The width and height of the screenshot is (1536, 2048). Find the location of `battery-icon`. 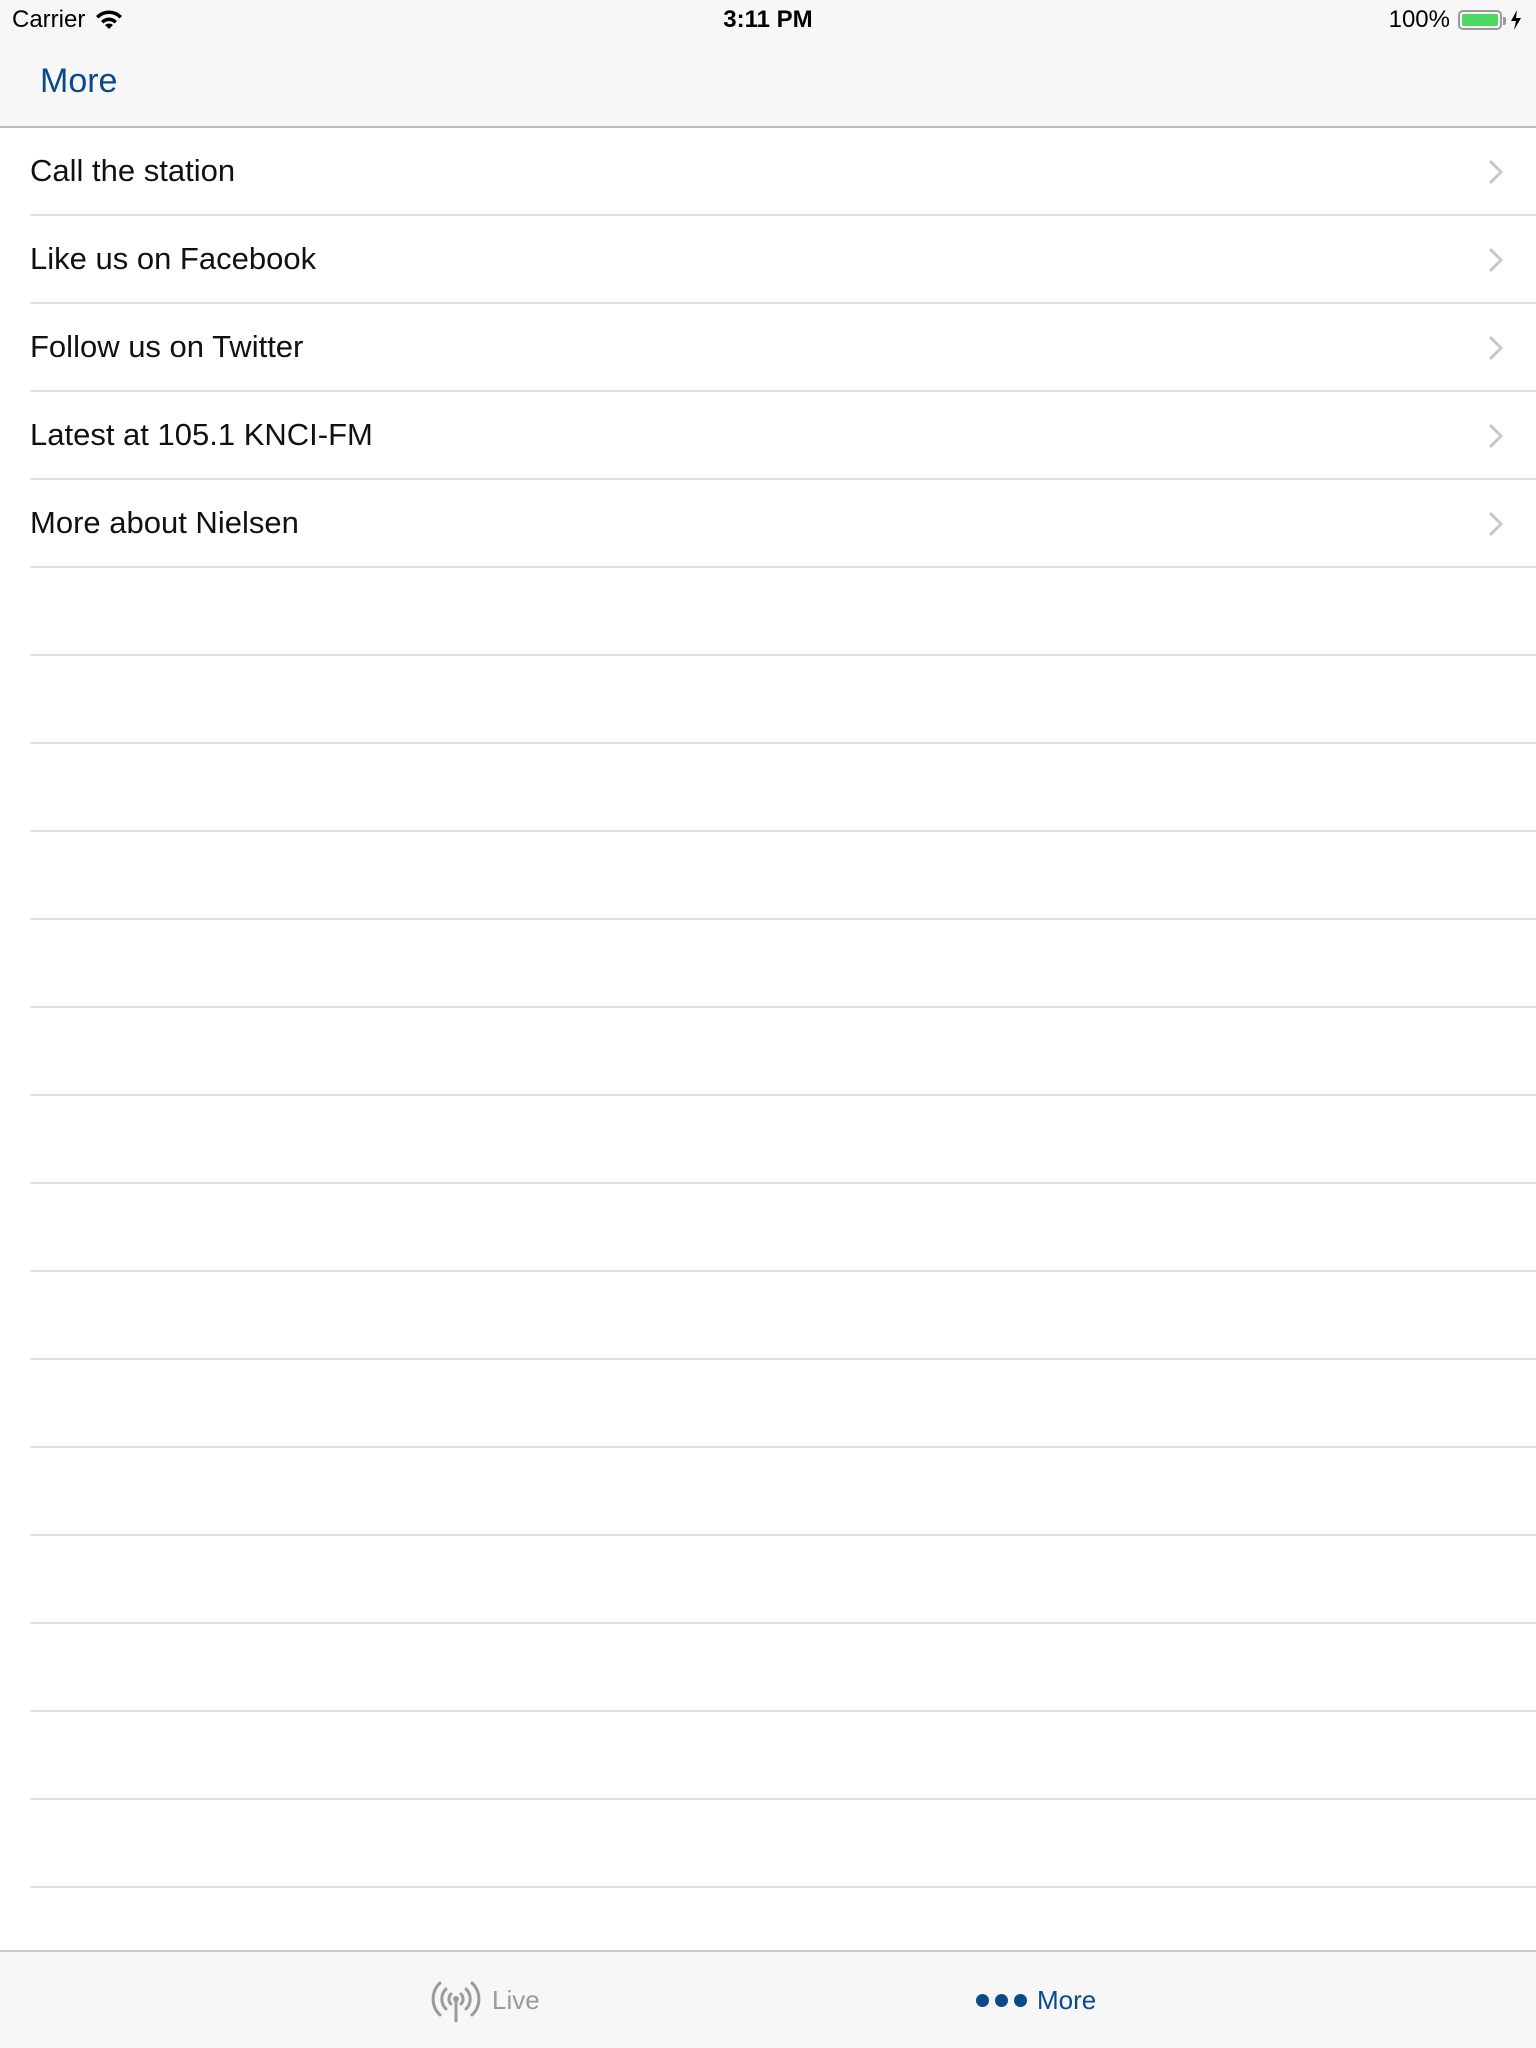

battery-icon is located at coordinates (1482, 20).